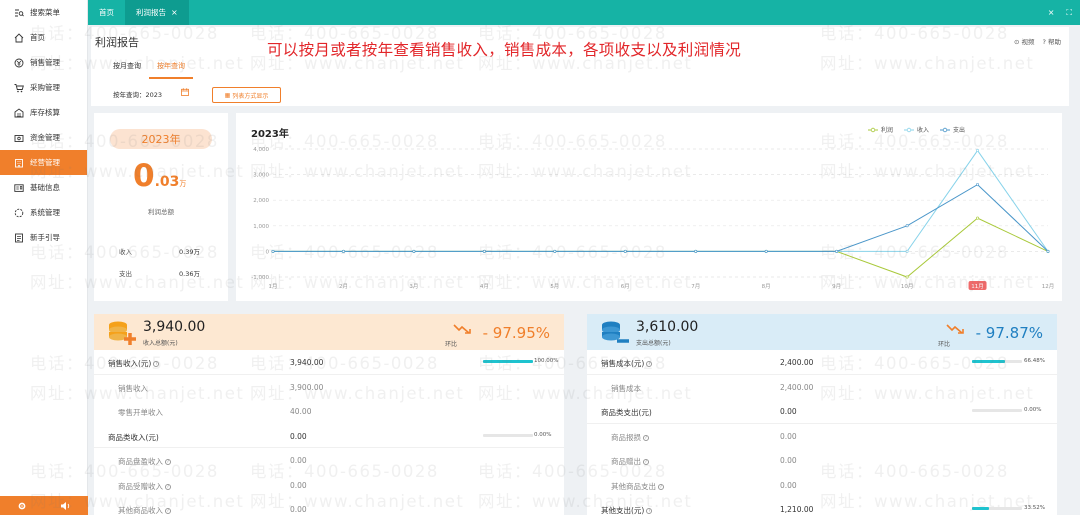 This screenshot has width=1080, height=515. I want to click on window-close-icon: ×, so click(1051, 13).